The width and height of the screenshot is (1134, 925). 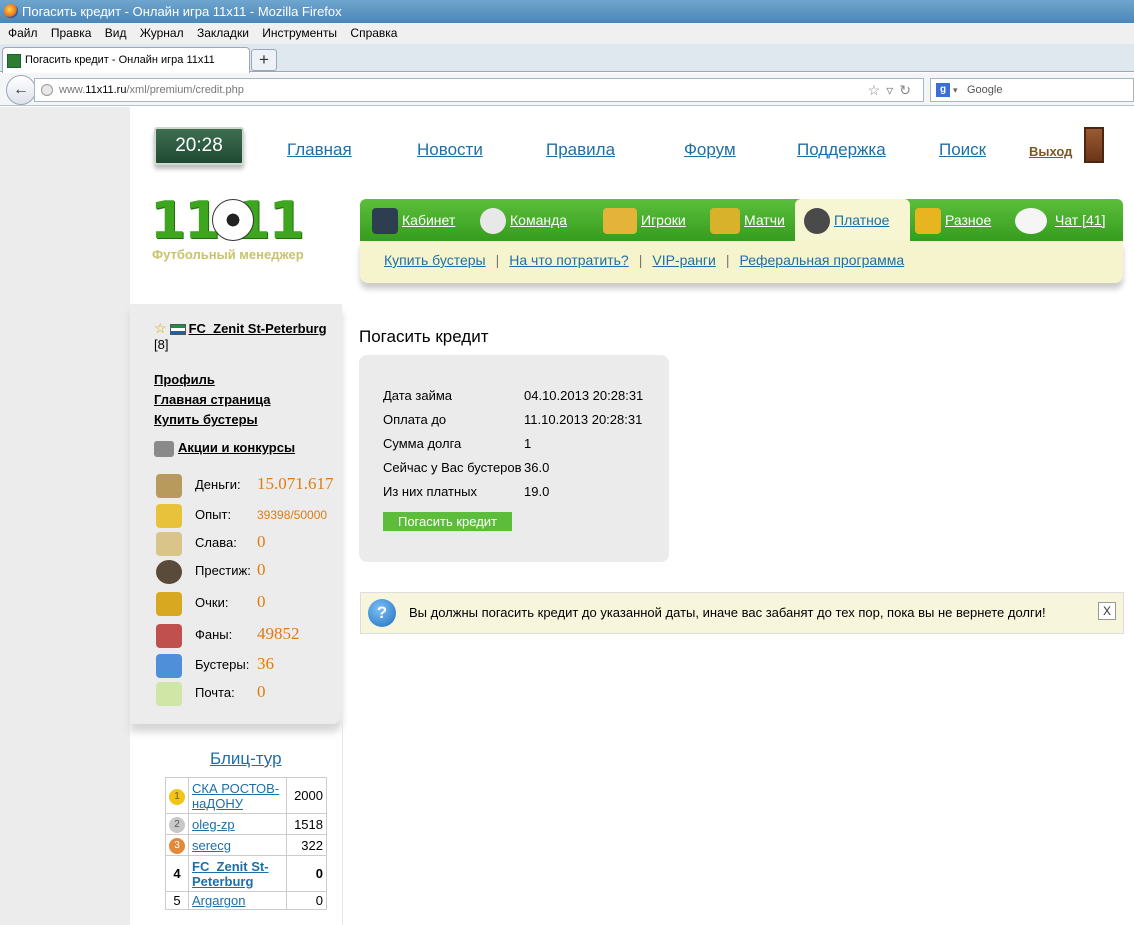 I want to click on stat-points: Очки: 0, so click(x=251, y=604).